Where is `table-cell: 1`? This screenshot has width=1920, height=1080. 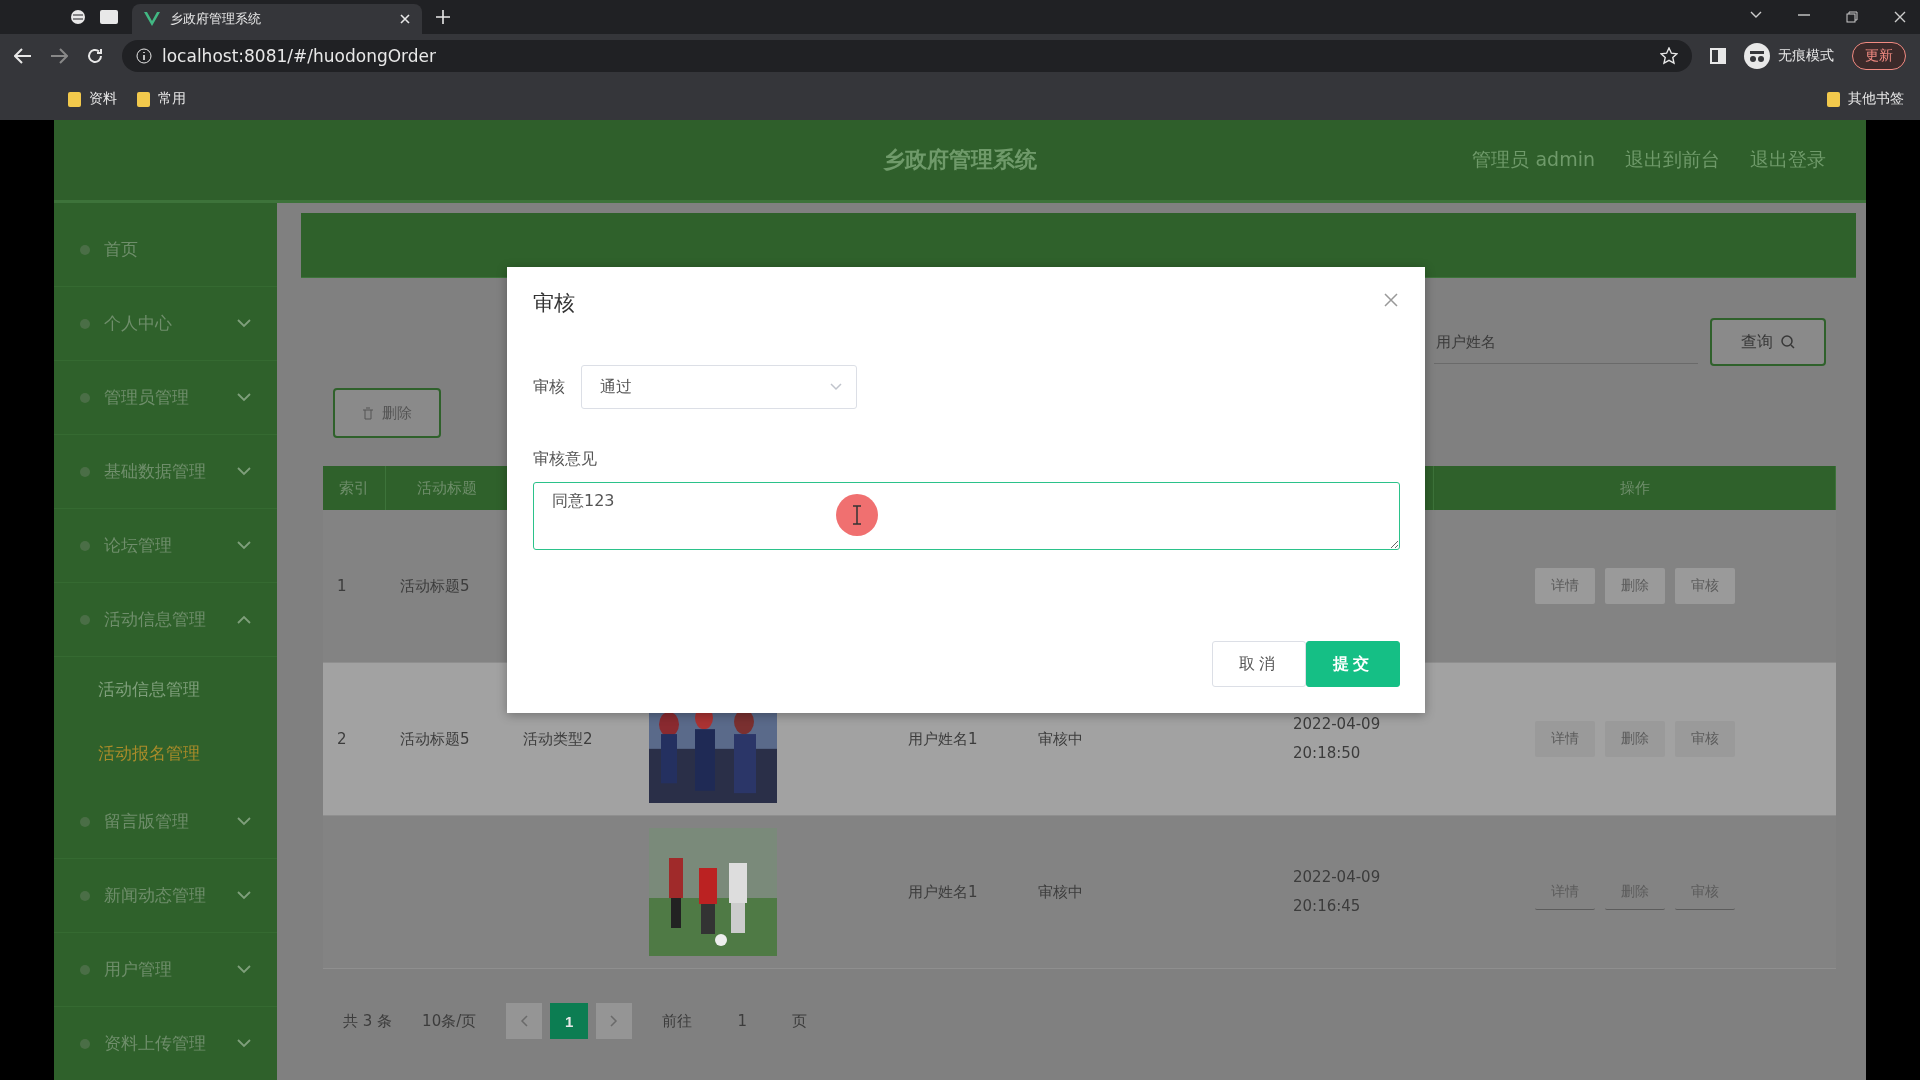 table-cell: 1 is located at coordinates (342, 585).